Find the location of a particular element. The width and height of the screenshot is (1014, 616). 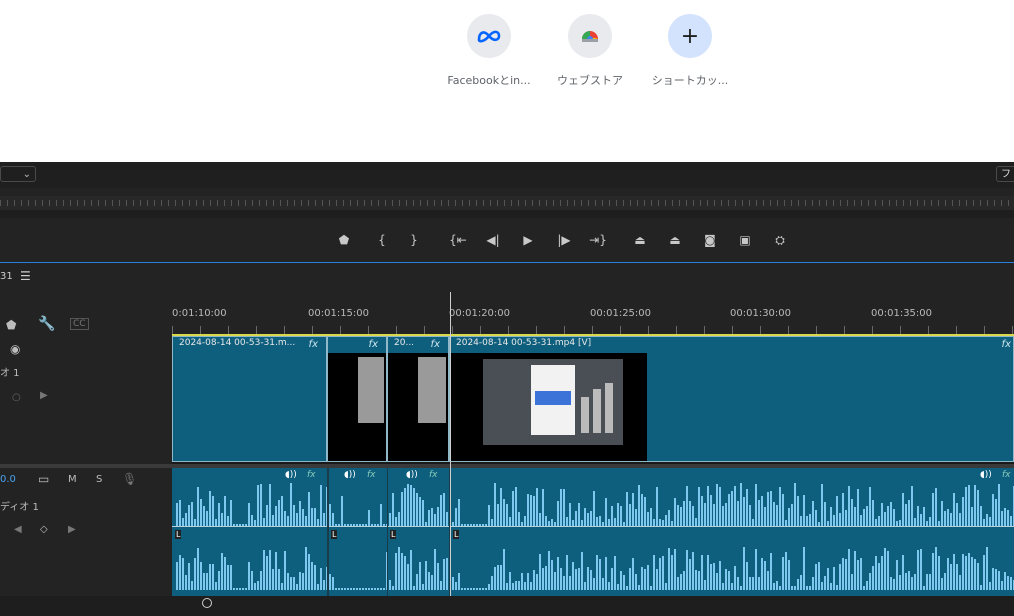

proxy-toggle-icon: ⛭ is located at coordinates (780, 240).